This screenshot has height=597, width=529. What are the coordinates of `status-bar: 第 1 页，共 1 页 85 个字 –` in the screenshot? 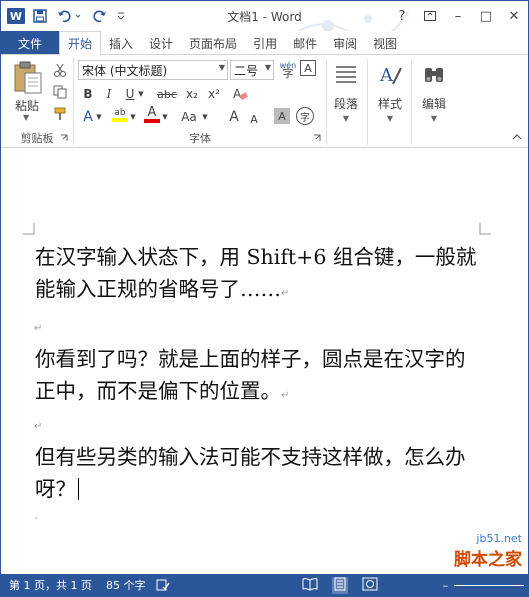 It's located at (264, 585).